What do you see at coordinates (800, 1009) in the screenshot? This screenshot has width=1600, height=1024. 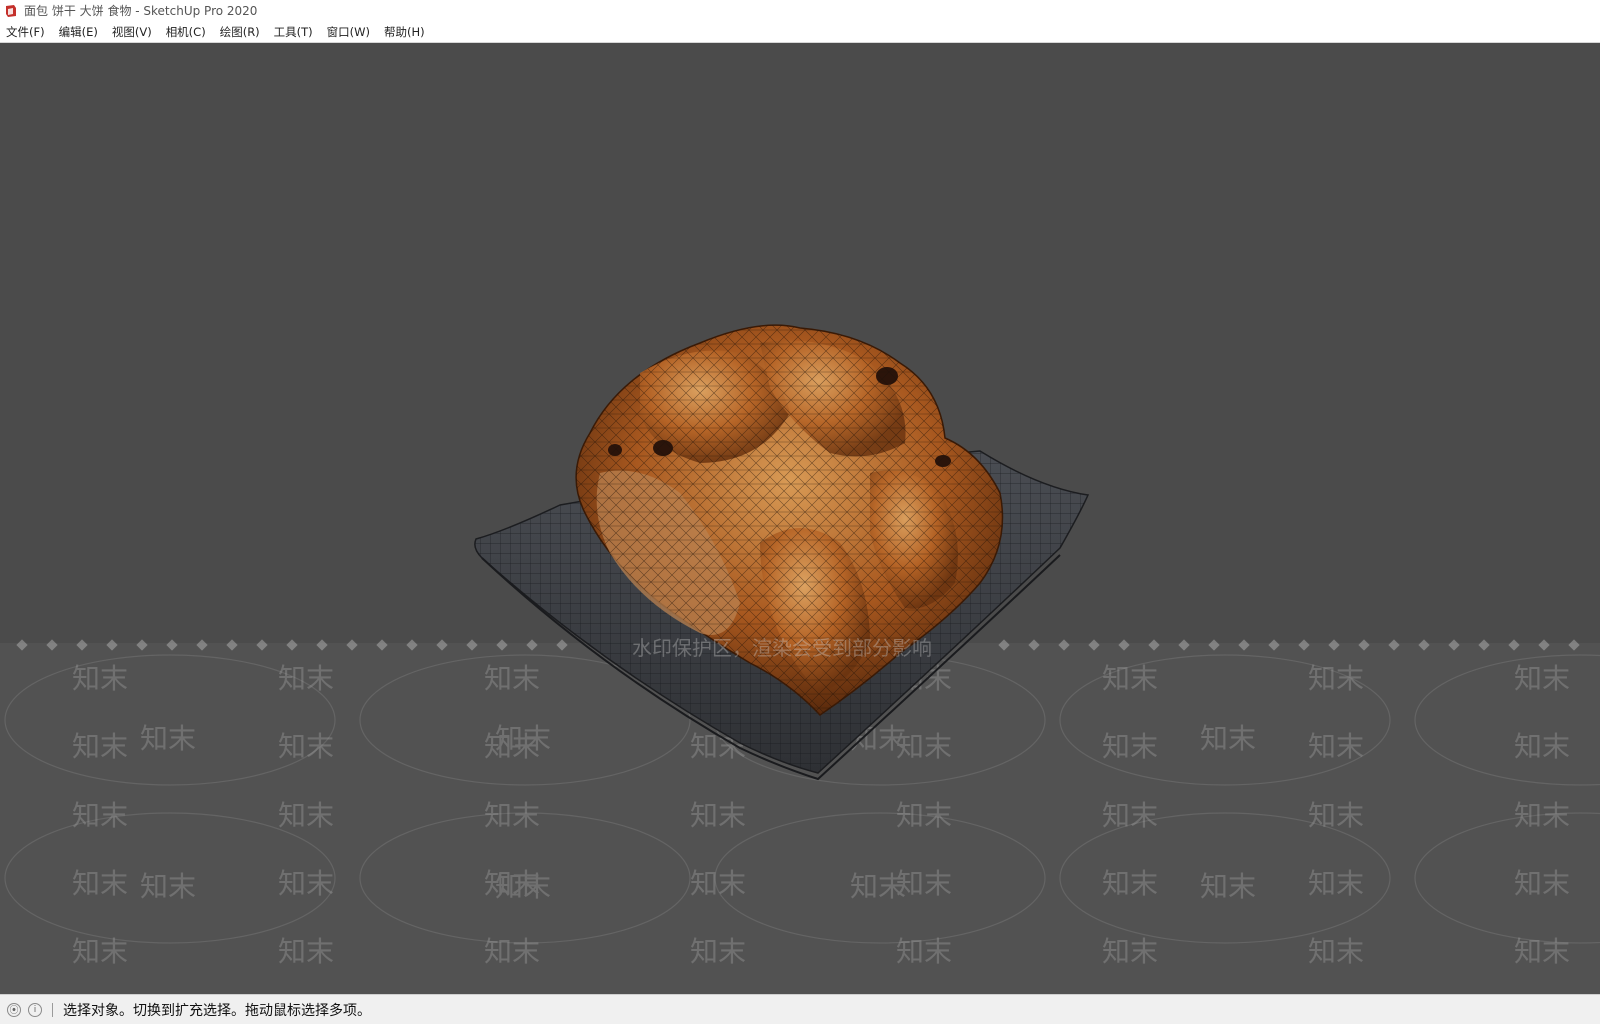 I see `status-bar: ⦿ i 选择对象。切换到扩充选择。拖动鼠标选择多项。` at bounding box center [800, 1009].